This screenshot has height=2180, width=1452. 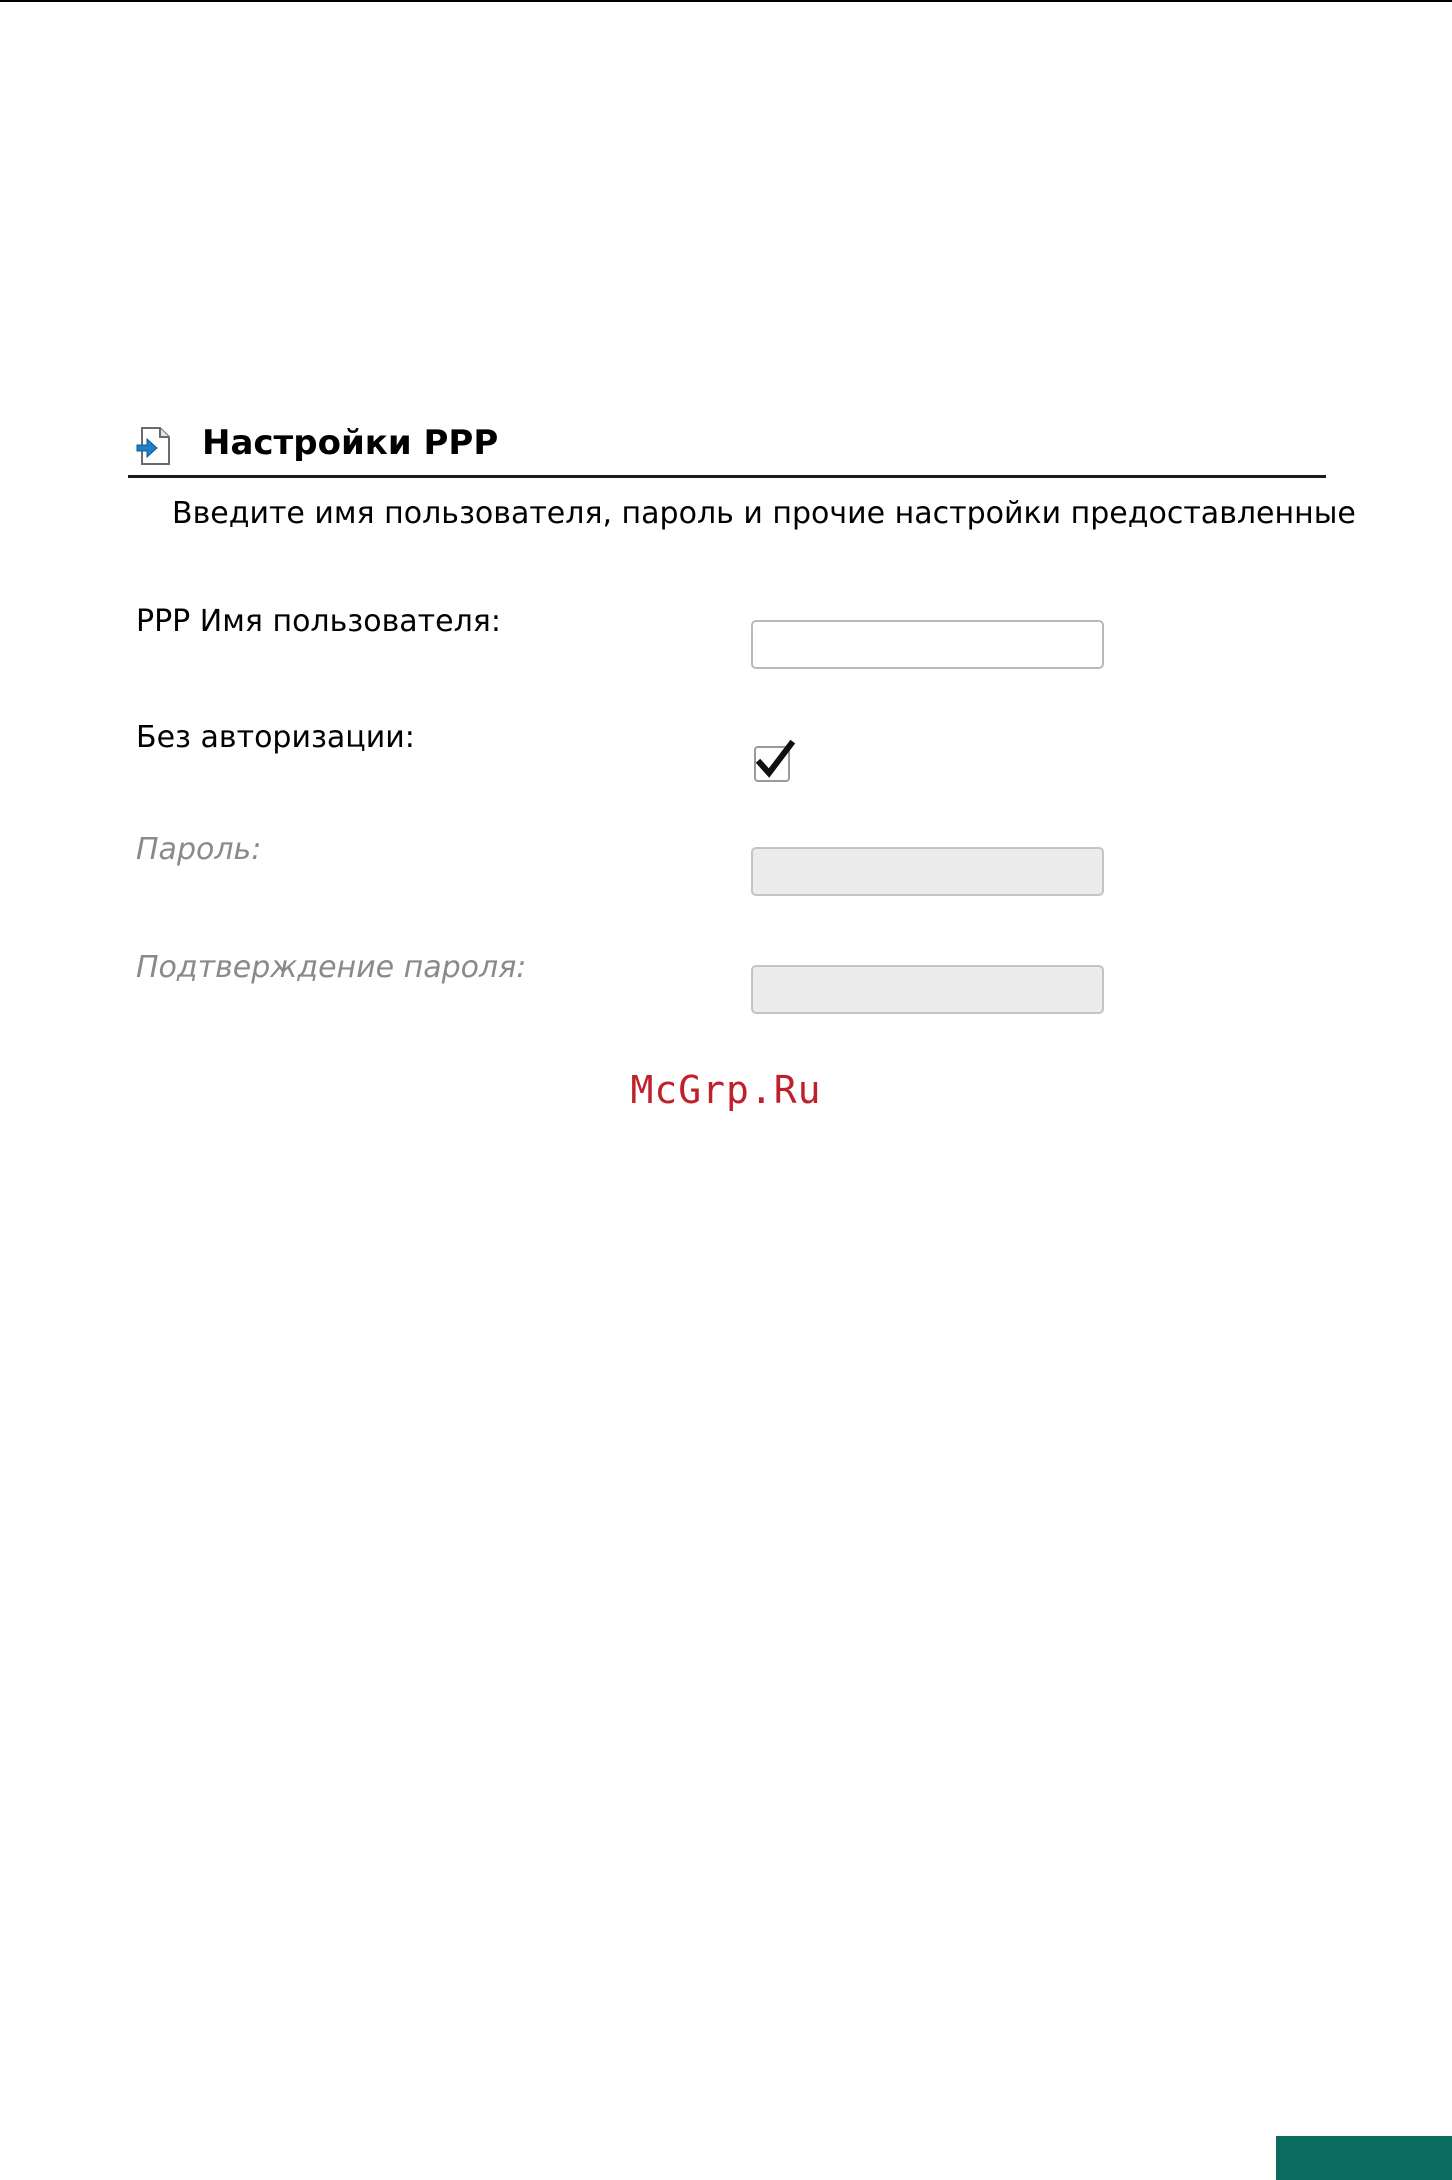 I want to click on no-auth-label: Без авторизации:, so click(x=275, y=737).